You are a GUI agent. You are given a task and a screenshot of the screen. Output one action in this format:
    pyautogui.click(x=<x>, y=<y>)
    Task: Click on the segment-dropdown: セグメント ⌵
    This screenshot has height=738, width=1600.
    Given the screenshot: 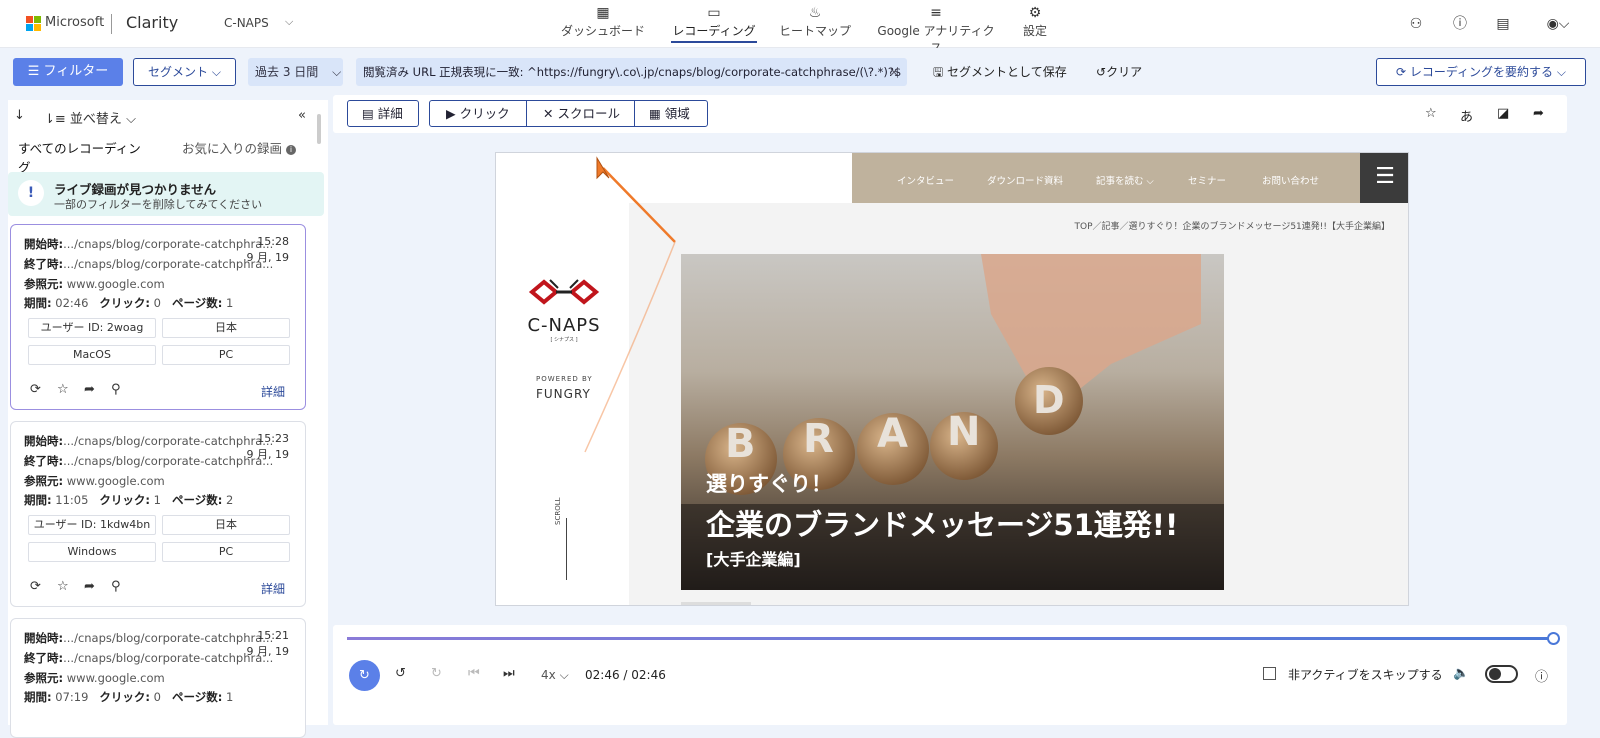 What is the action you would take?
    pyautogui.click(x=184, y=72)
    